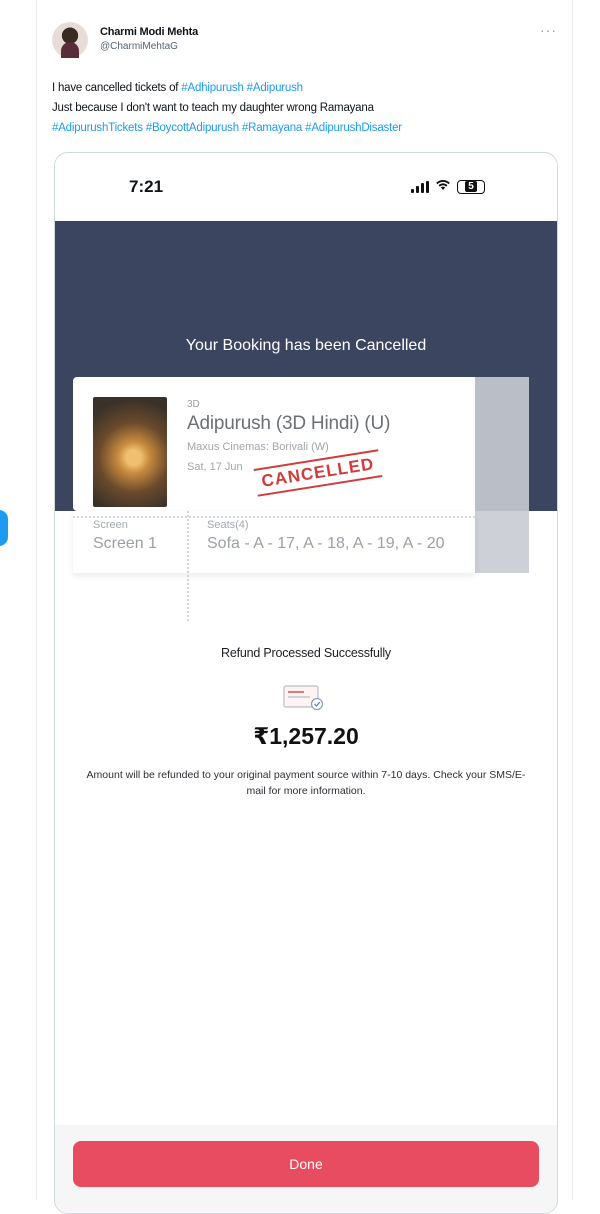 Image resolution: width=600 pixels, height=1214 pixels. I want to click on show-date: Sat, 17 Jun, so click(215, 467).